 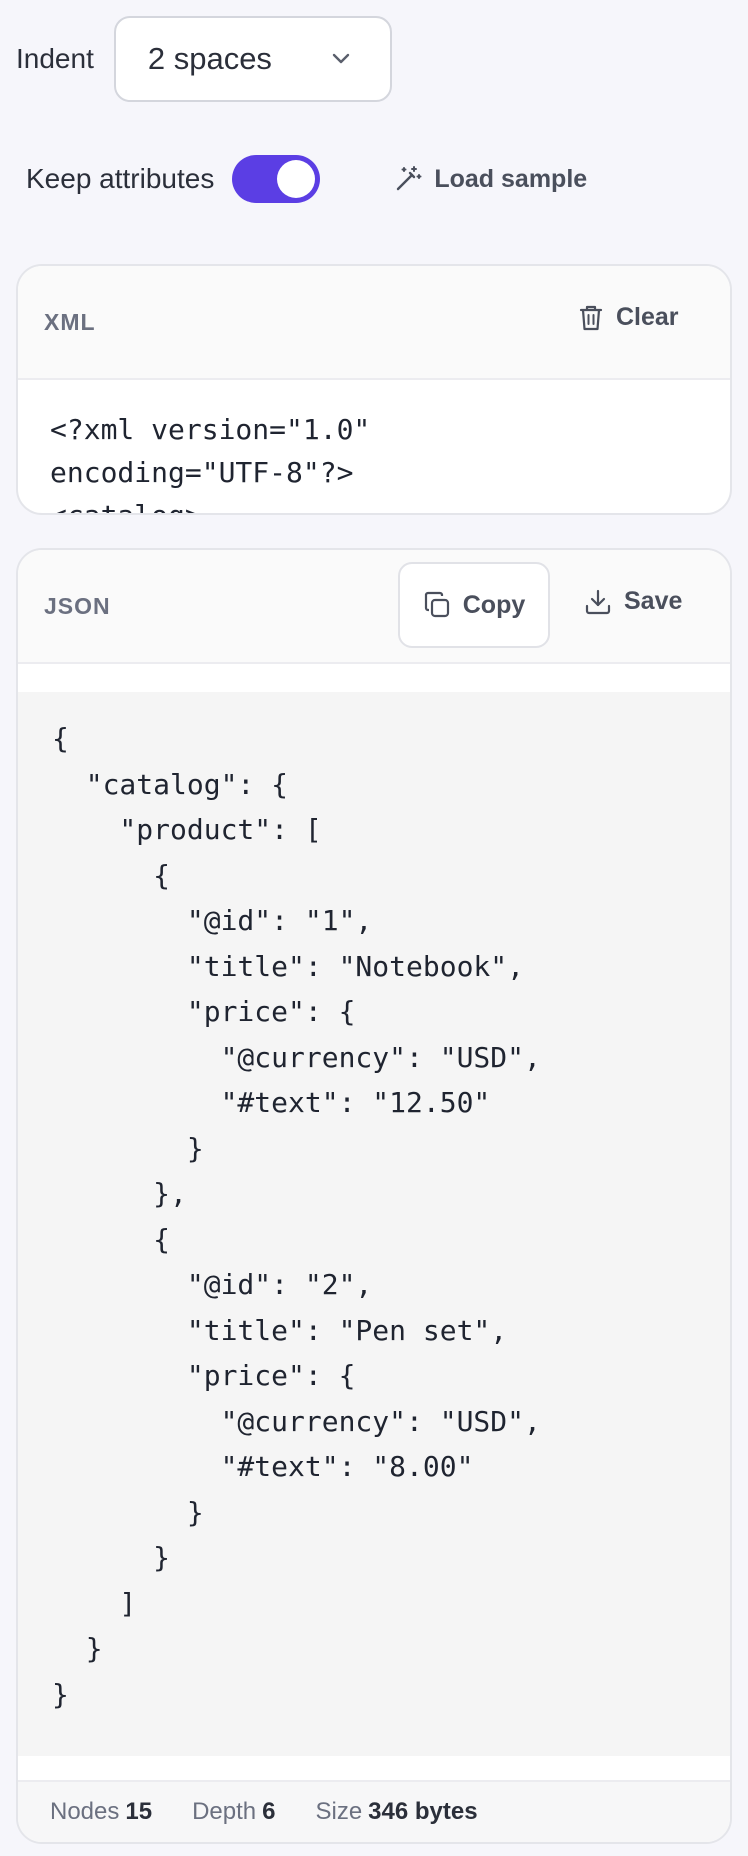 I want to click on trash-icon, so click(x=591, y=318).